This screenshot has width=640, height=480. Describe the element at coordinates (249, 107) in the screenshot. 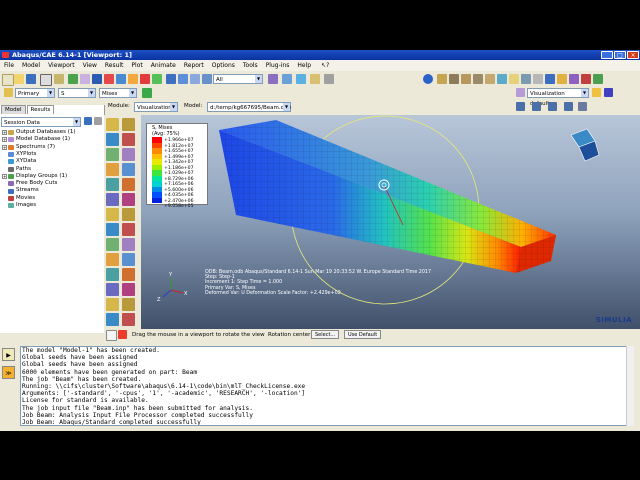

I see `model-combo: d:/temp/kg667695/Beam.odb ▼` at that location.